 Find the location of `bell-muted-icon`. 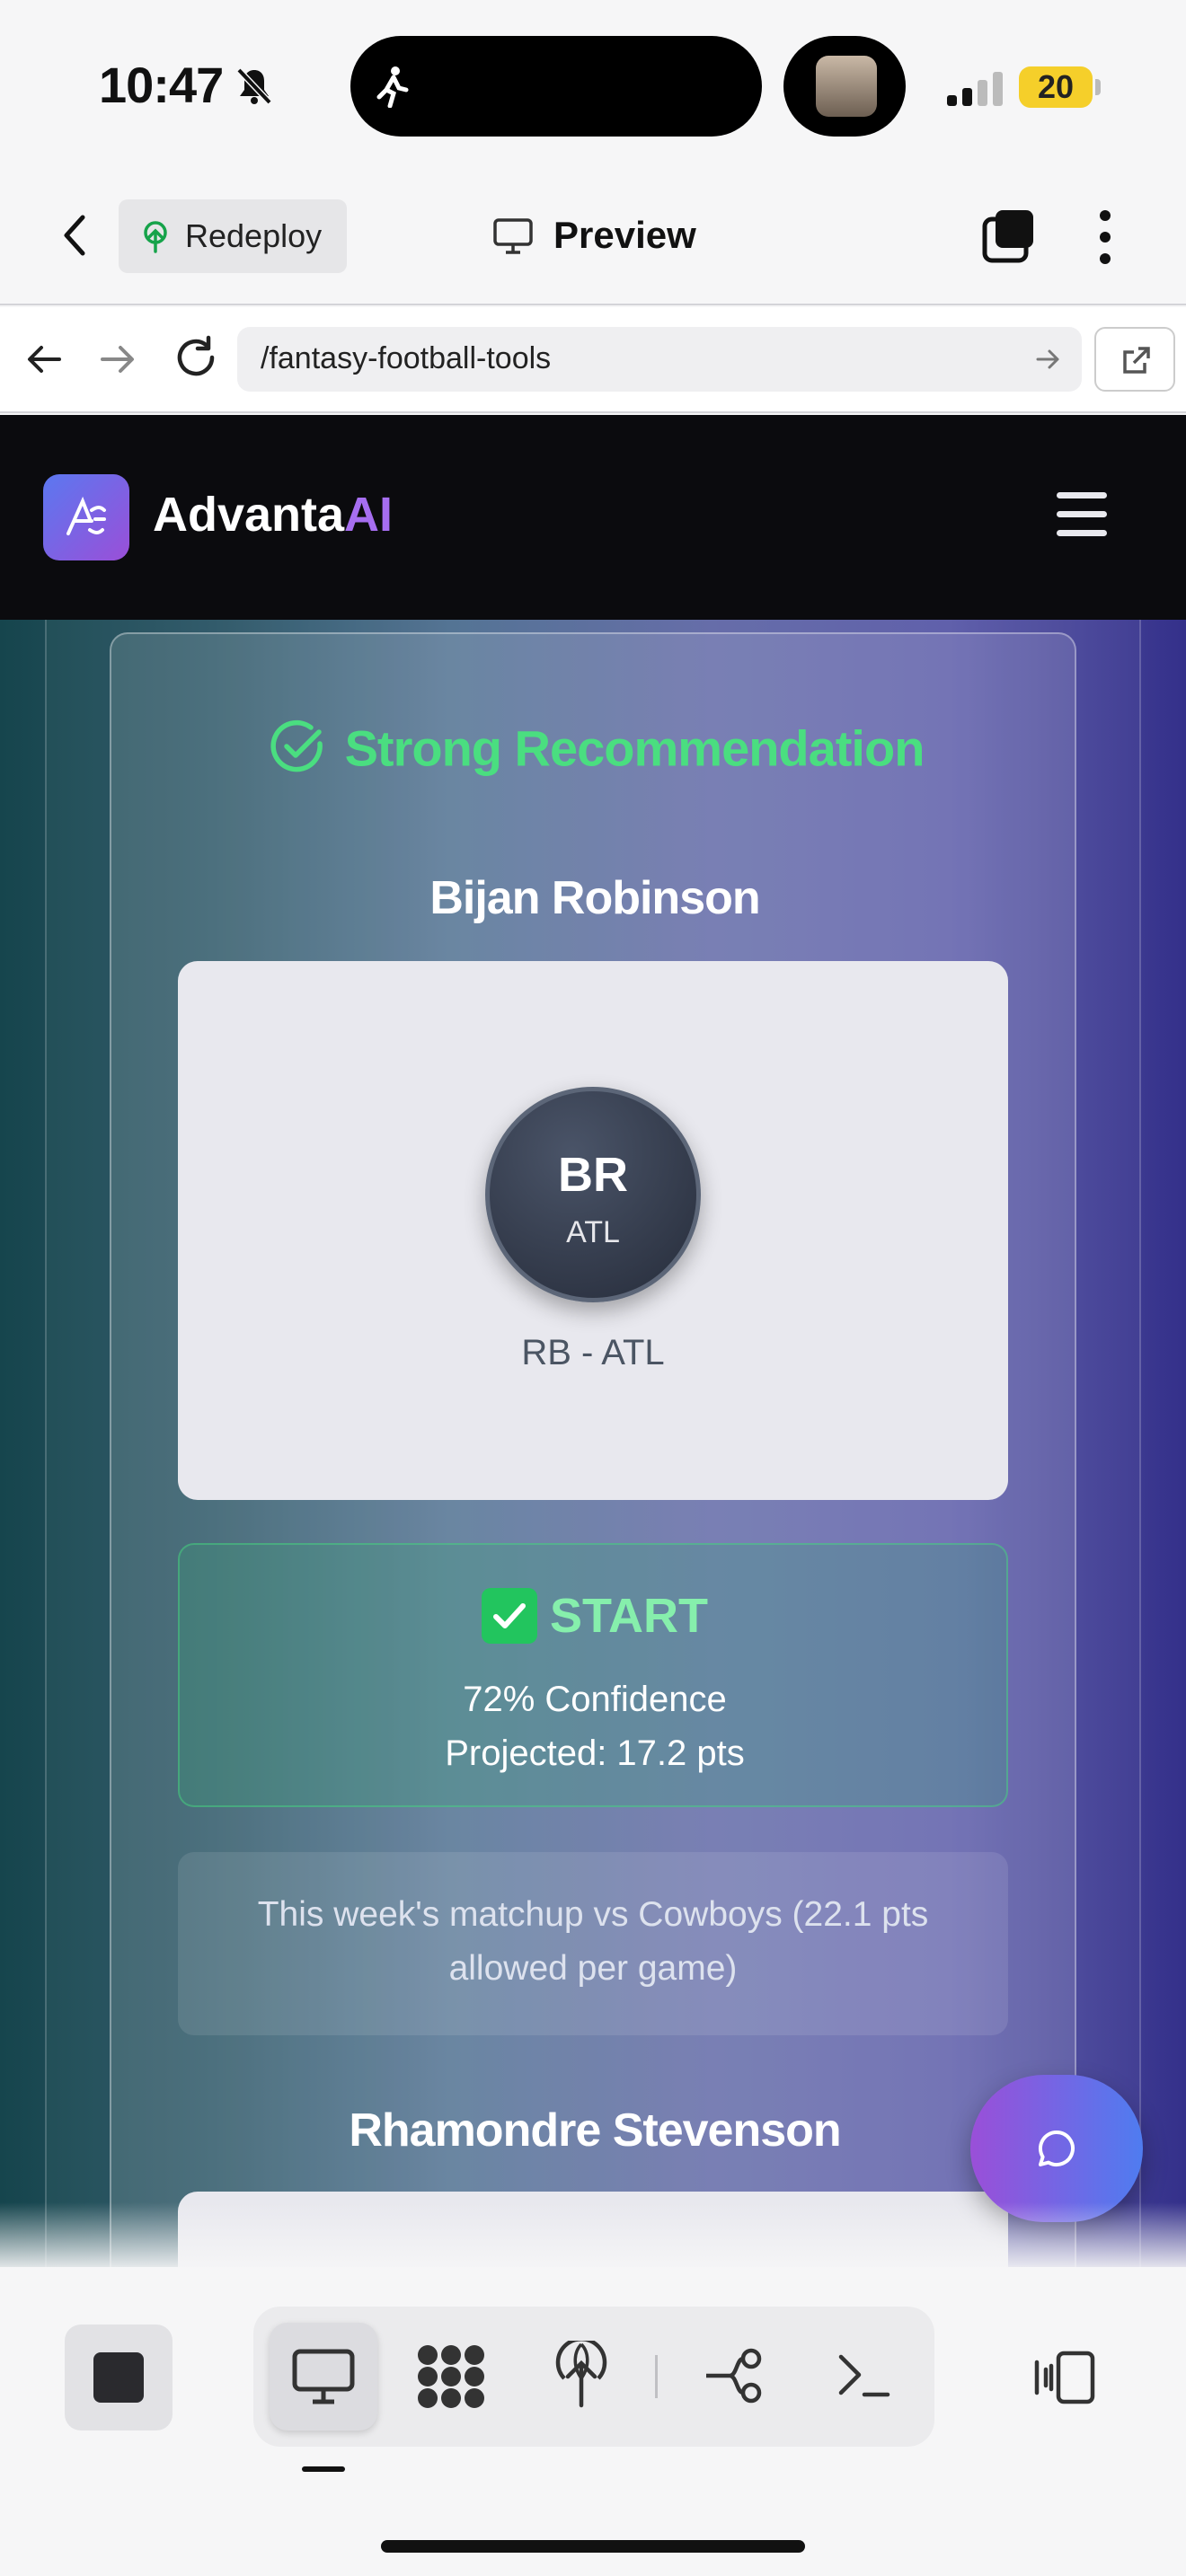

bell-muted-icon is located at coordinates (254, 88).